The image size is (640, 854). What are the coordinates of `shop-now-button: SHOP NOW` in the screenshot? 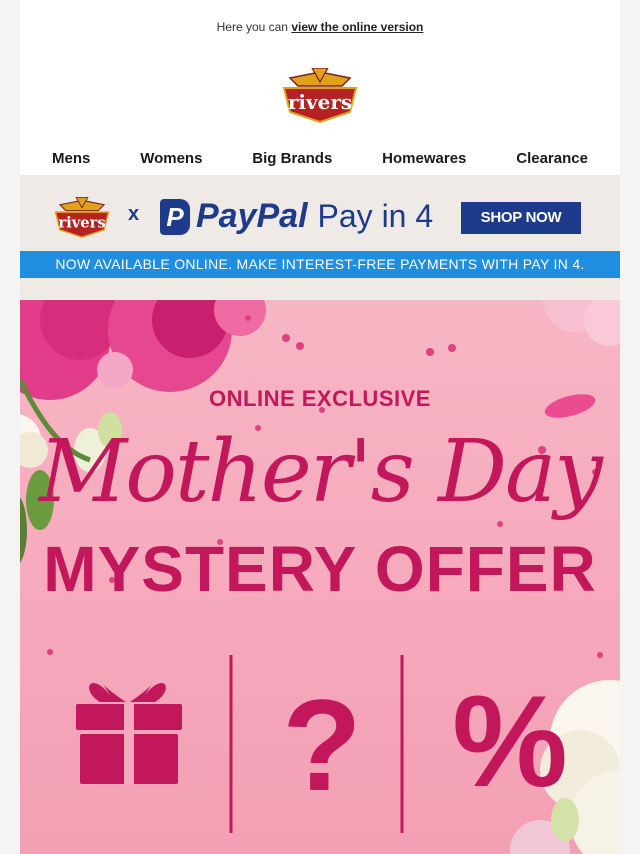 It's located at (521, 218).